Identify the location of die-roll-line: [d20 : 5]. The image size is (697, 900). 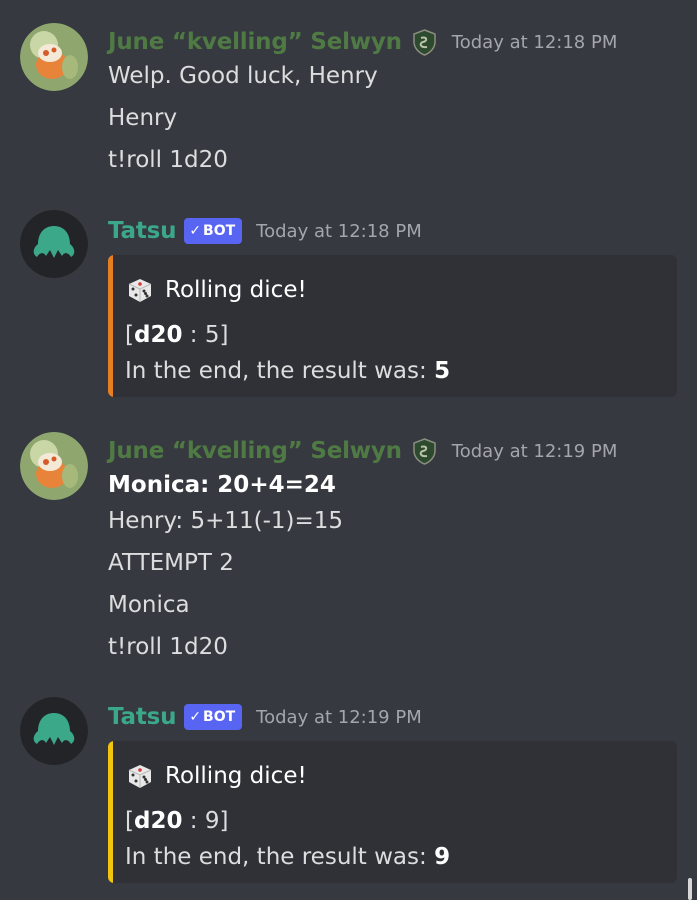
(177, 335).